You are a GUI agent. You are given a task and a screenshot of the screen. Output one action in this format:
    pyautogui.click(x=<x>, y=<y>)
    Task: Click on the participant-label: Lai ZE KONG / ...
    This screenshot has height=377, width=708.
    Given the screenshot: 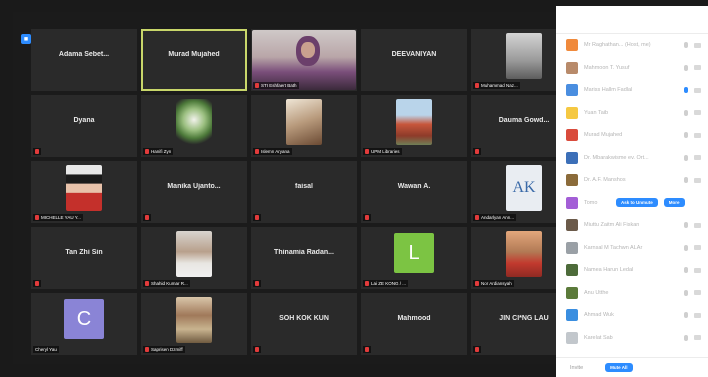 What is the action you would take?
    pyautogui.click(x=386, y=283)
    